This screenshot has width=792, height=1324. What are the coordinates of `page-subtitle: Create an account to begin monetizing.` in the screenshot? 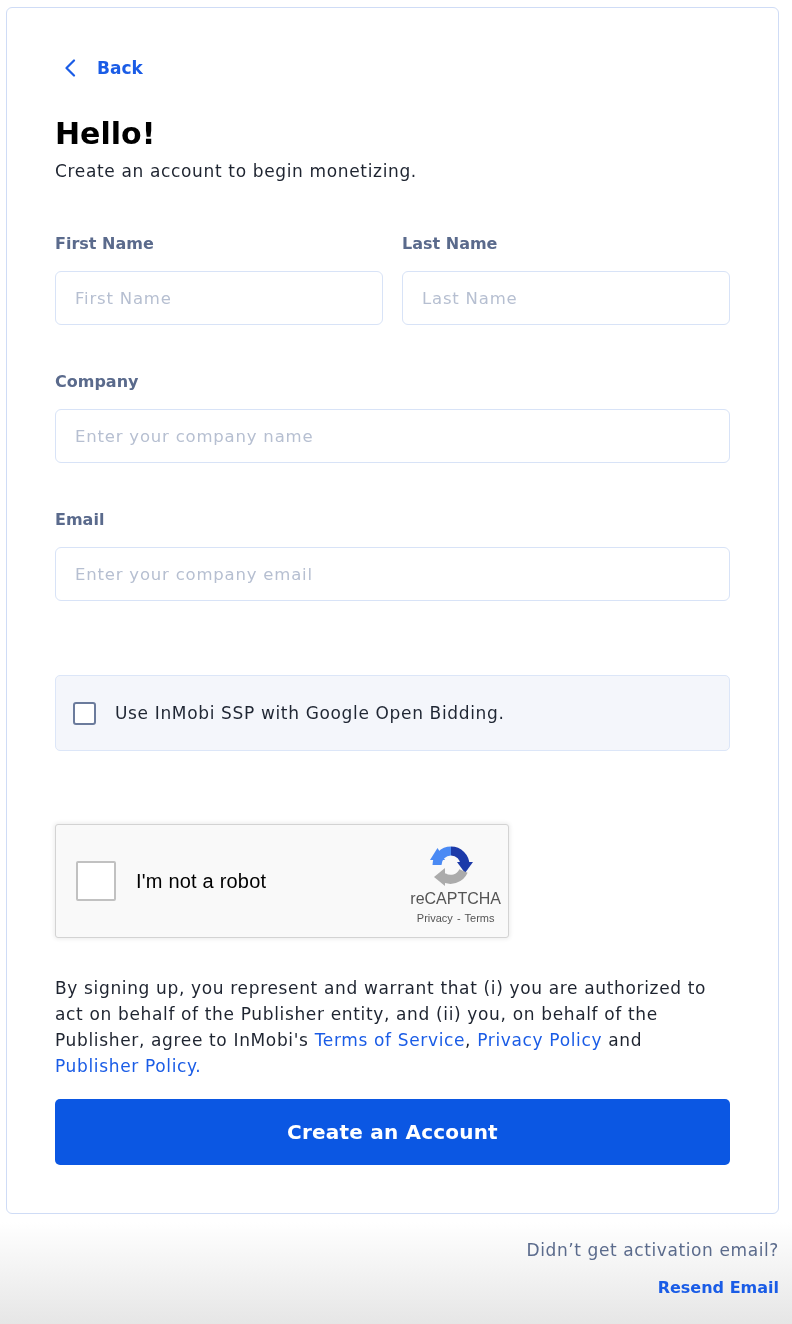 It's located at (236, 171).